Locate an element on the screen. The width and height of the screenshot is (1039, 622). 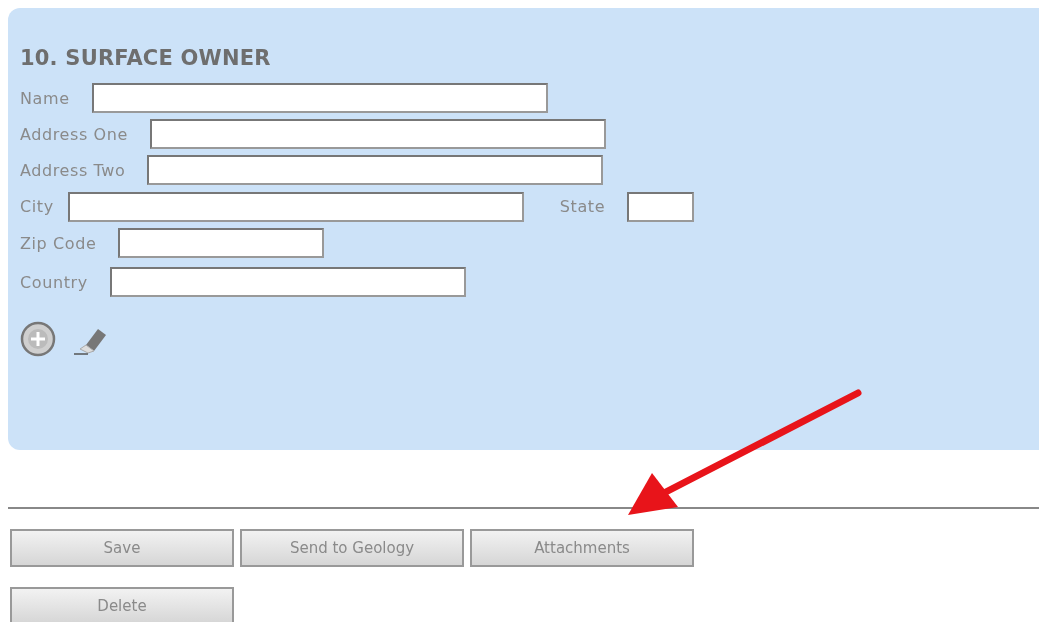
field-label: Address Two is located at coordinates (73, 170).